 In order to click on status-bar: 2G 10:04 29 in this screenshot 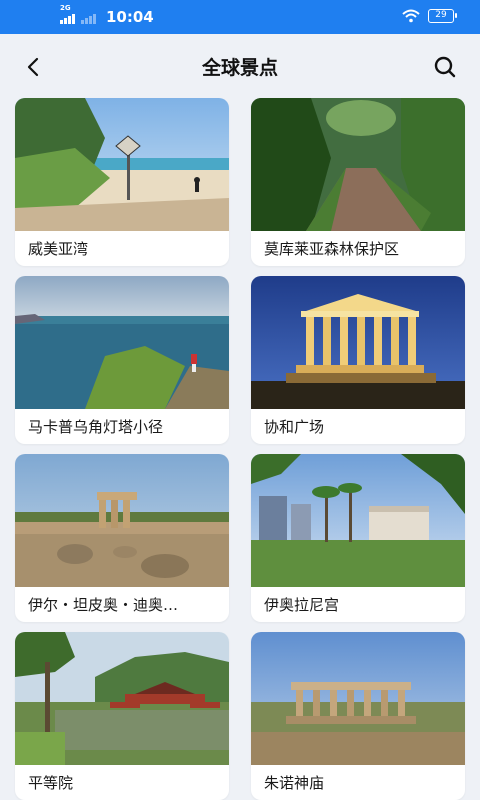, I will do `click(240, 17)`.